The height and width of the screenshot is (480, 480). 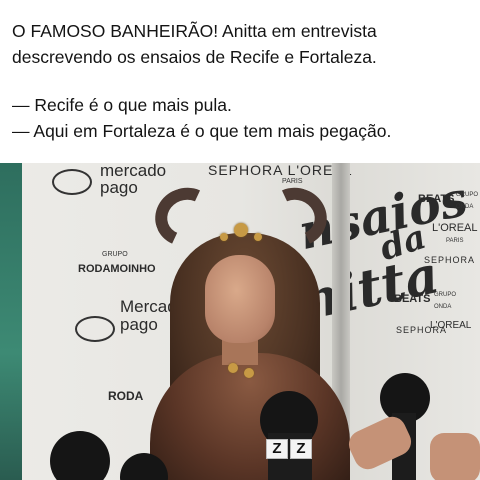 What do you see at coordinates (126, 396) in the screenshot?
I see `roda-fragment-logo: RODA` at bounding box center [126, 396].